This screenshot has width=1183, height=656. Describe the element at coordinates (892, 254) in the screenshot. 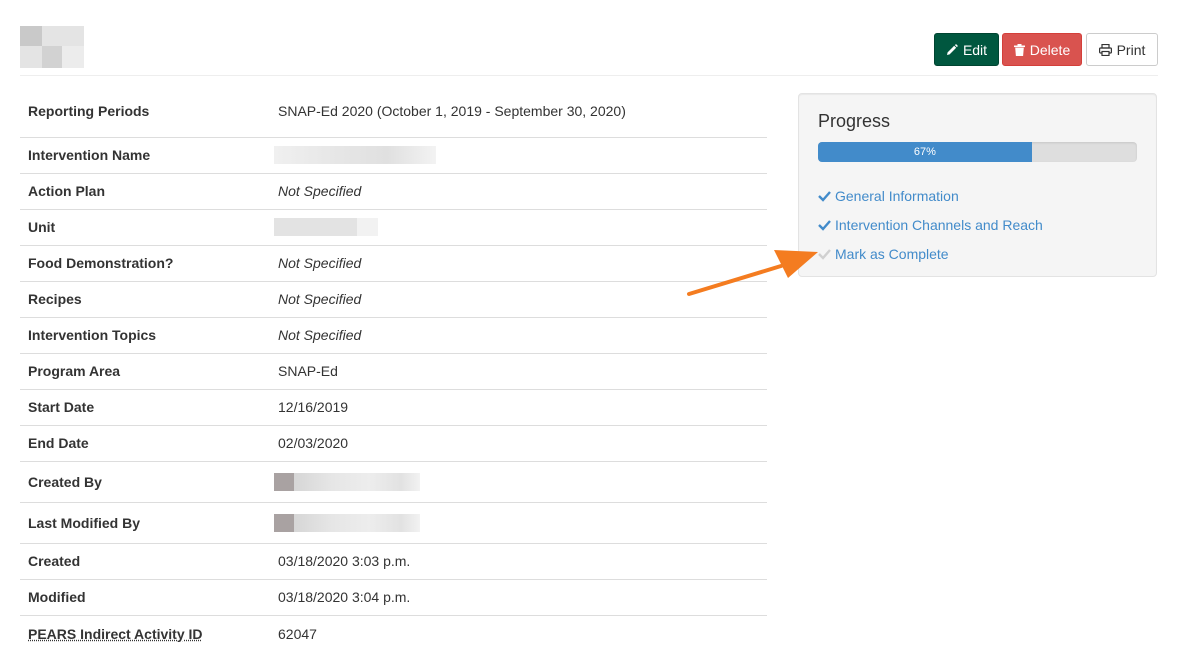

I see `mark-as-complete-link: Mark as Complete` at that location.